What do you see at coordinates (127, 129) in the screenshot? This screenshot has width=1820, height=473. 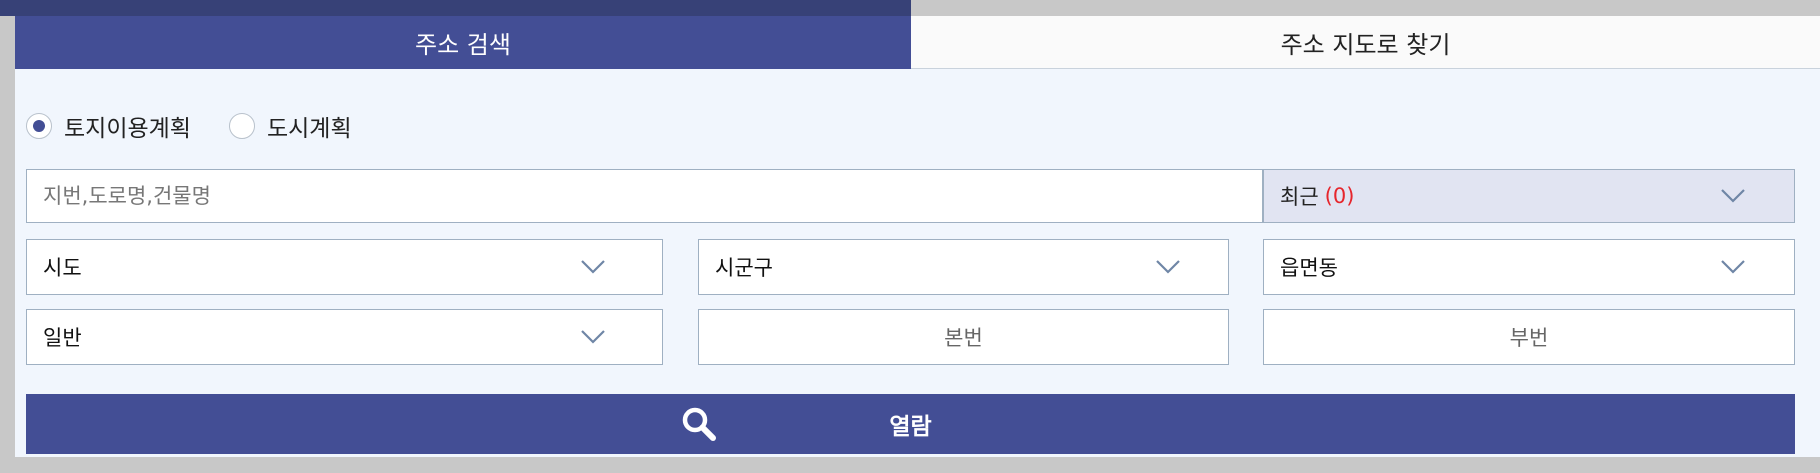 I see `radio-land-use-plan-label: 토지이용계획` at bounding box center [127, 129].